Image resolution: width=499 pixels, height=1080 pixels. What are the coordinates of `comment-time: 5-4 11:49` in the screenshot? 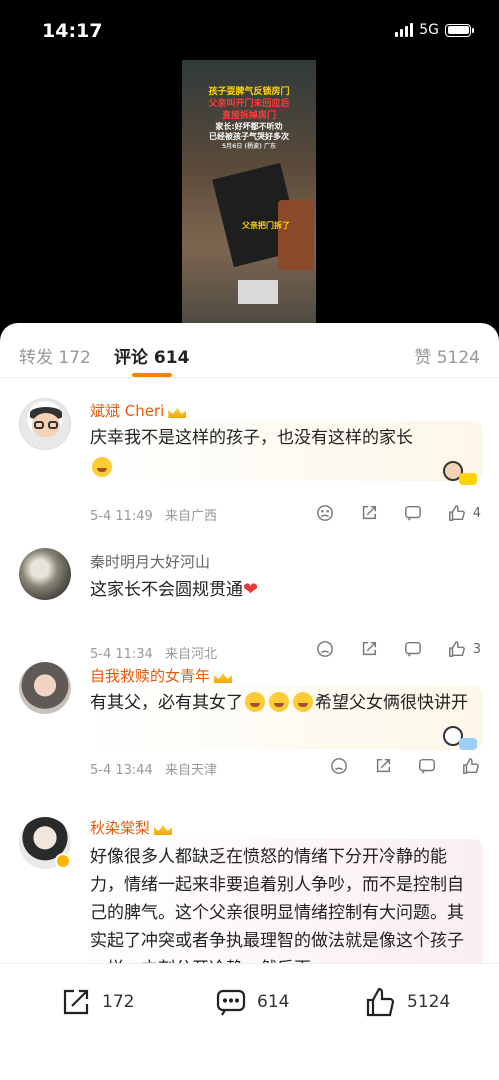 It's located at (121, 516).